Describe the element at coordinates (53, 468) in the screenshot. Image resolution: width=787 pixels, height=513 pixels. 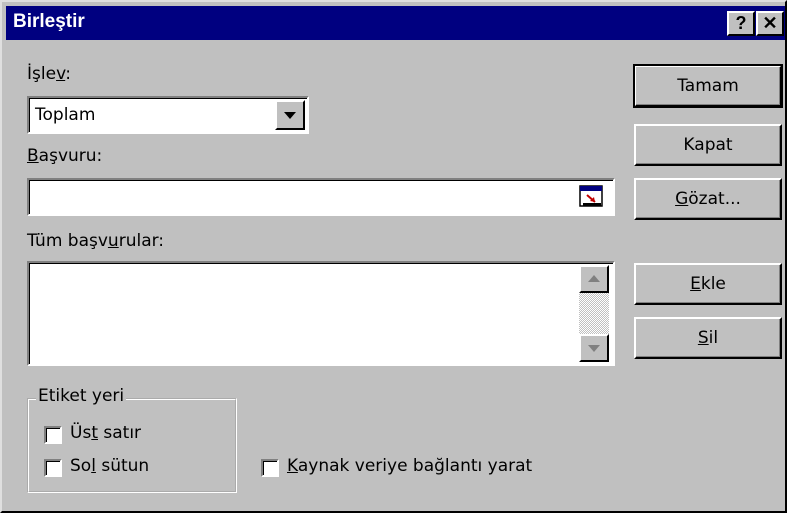
I see `left-column-checkbox` at that location.